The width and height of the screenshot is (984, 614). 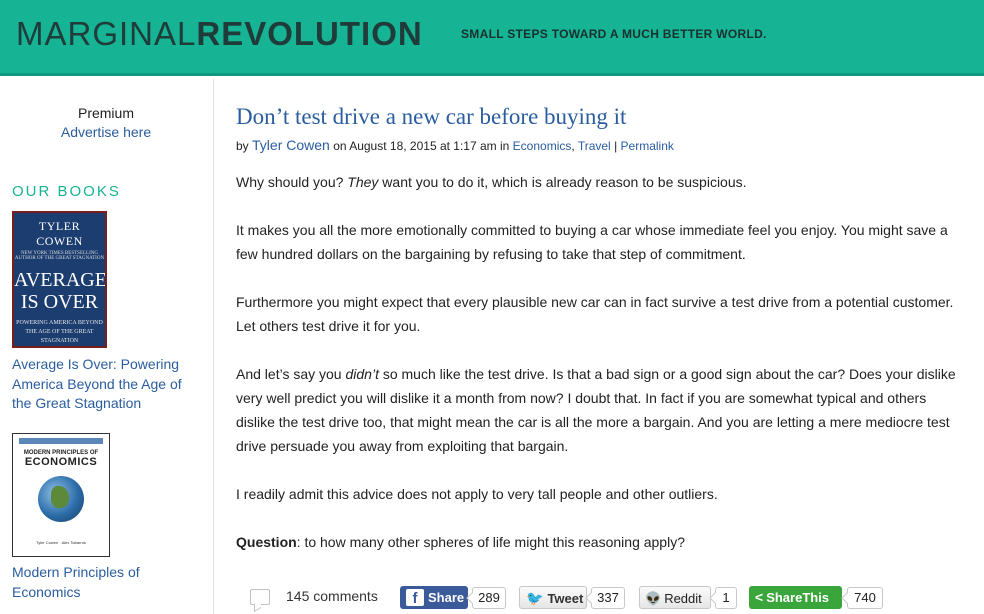 I want to click on sharethis-count: 740, so click(x=865, y=598).